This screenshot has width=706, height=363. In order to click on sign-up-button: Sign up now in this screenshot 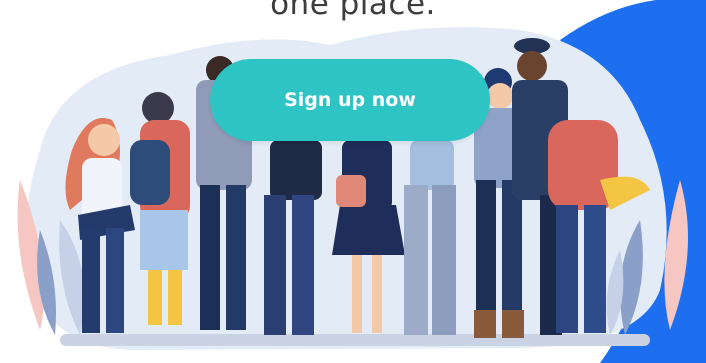, I will do `click(350, 100)`.